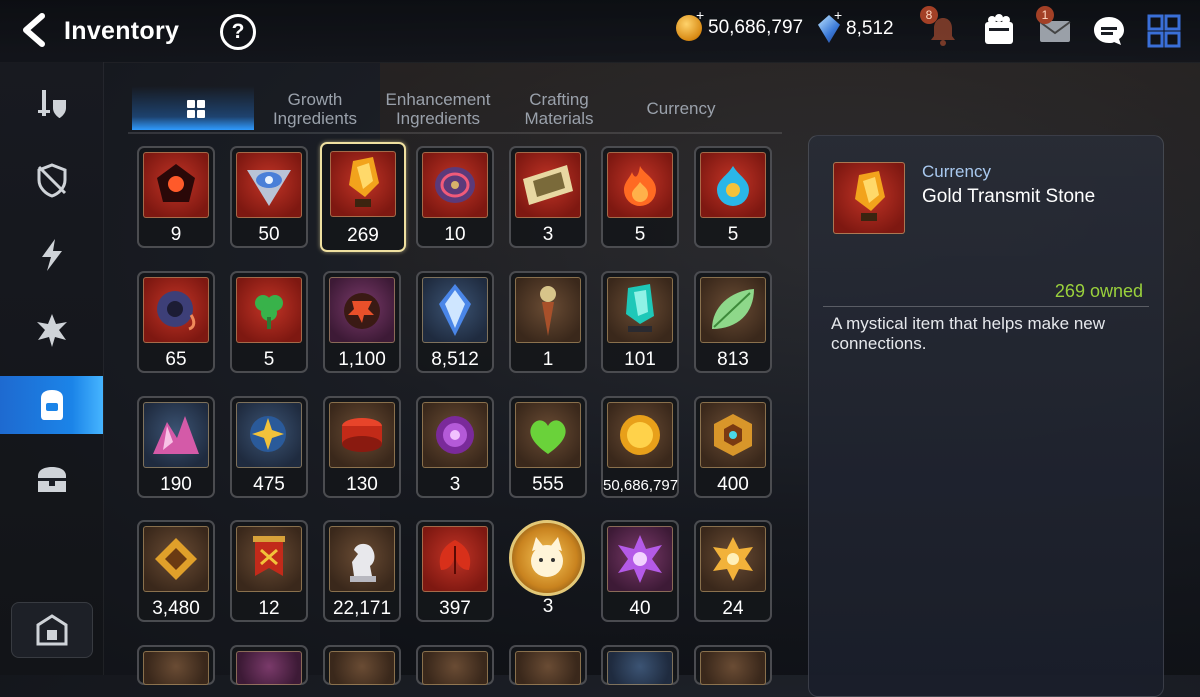  What do you see at coordinates (733, 447) in the screenshot?
I see `inventory-slot: 400` at bounding box center [733, 447].